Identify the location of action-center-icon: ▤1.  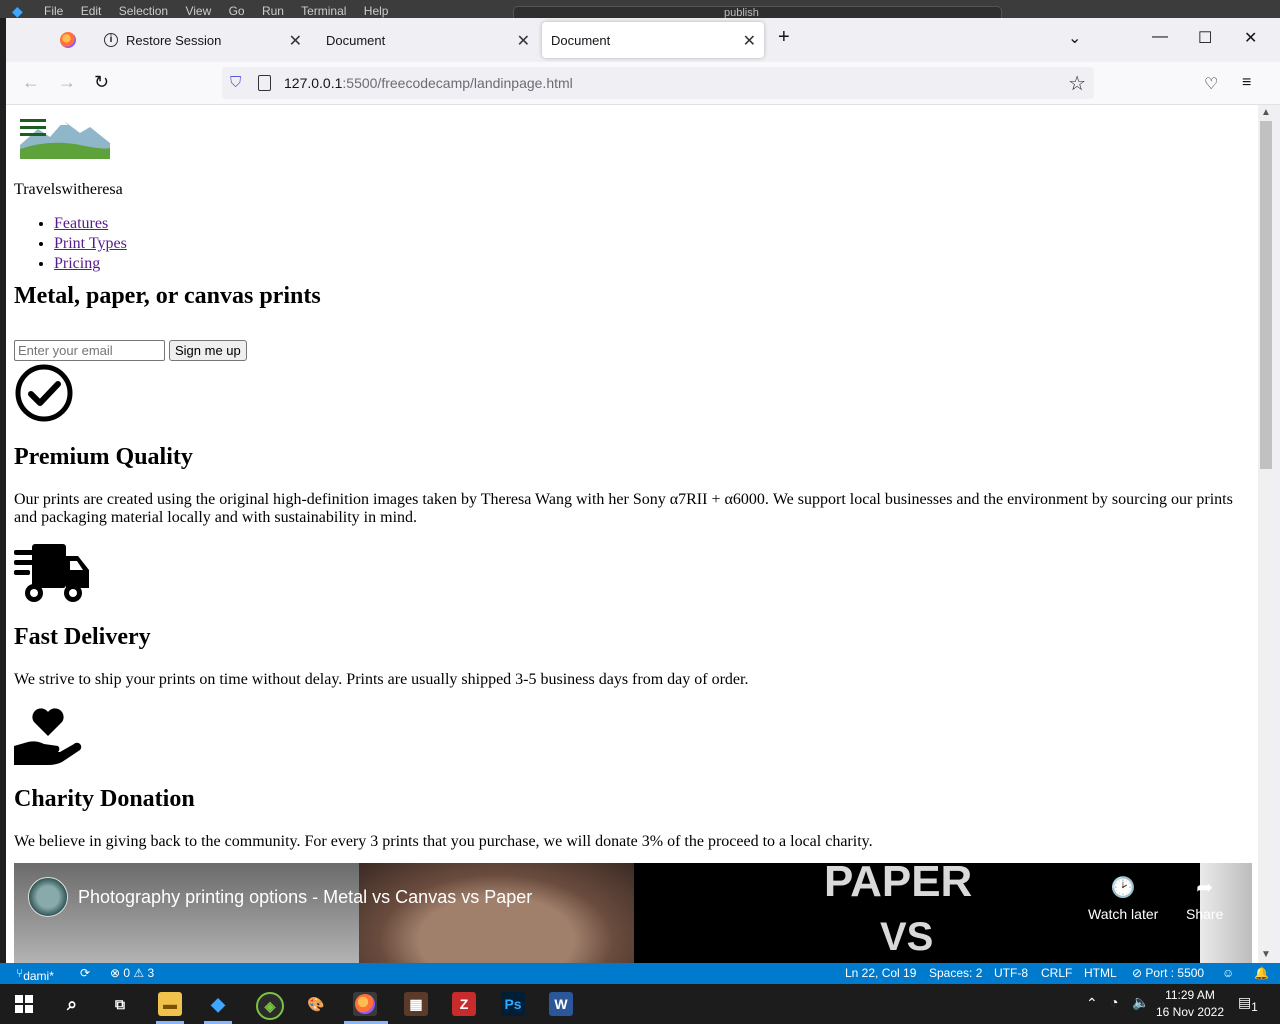
(1248, 1004).